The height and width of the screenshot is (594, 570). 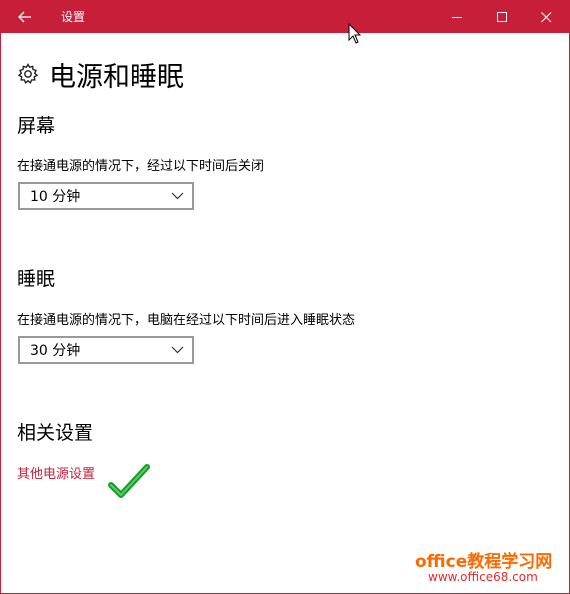 What do you see at coordinates (116, 77) in the screenshot?
I see `page-title: 电源和睡眠` at bounding box center [116, 77].